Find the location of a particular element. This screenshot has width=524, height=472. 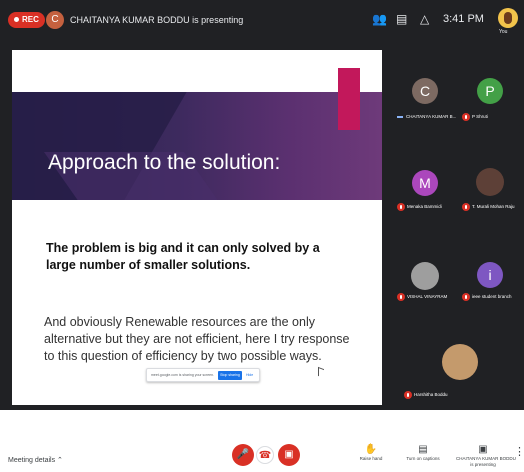

presenter-avatar: C is located at coordinates (55, 20).